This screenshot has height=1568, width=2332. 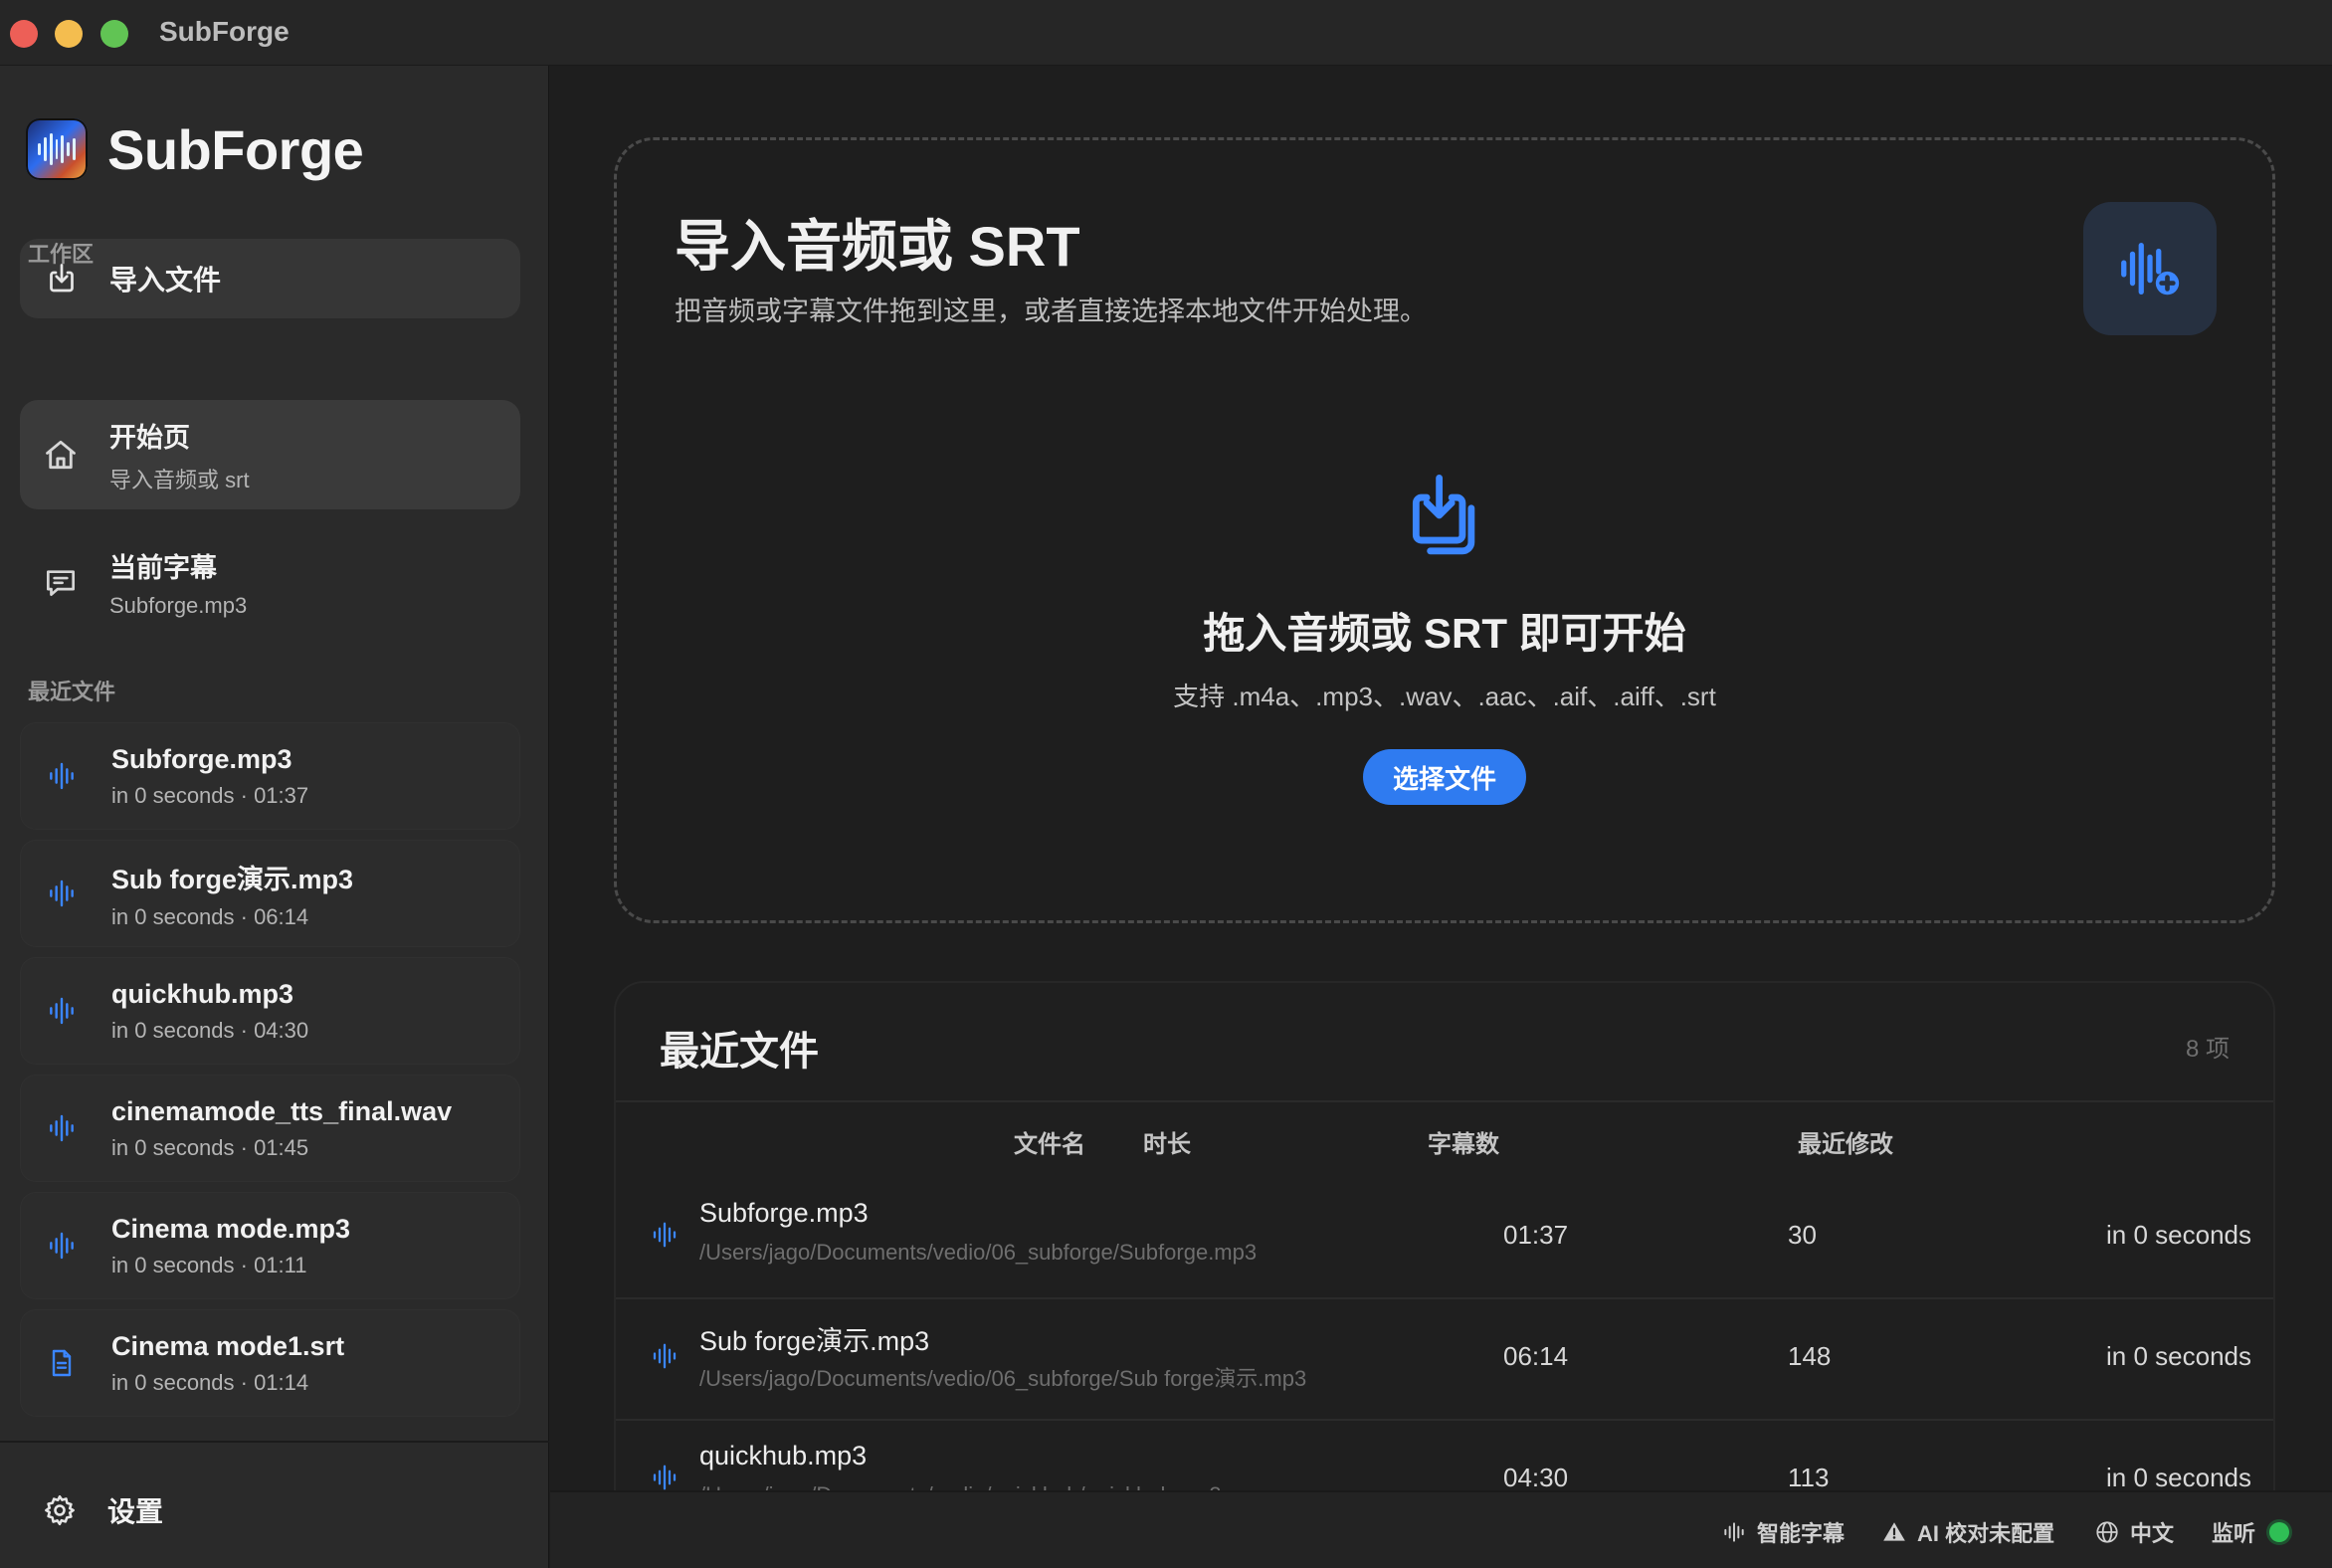 I want to click on row-duration: 06:14, so click(x=1536, y=1356).